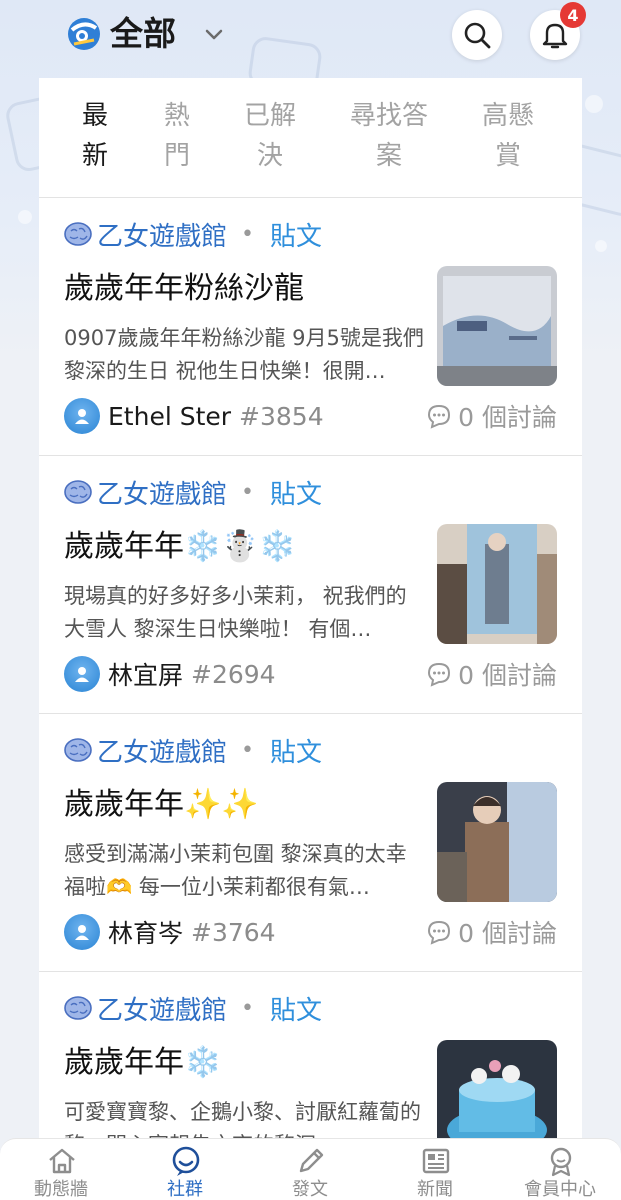 Image resolution: width=621 pixels, height=1200 pixels. What do you see at coordinates (180, 547) in the screenshot?
I see `post-title: 歲歲年年❄️☃️❄️` at bounding box center [180, 547].